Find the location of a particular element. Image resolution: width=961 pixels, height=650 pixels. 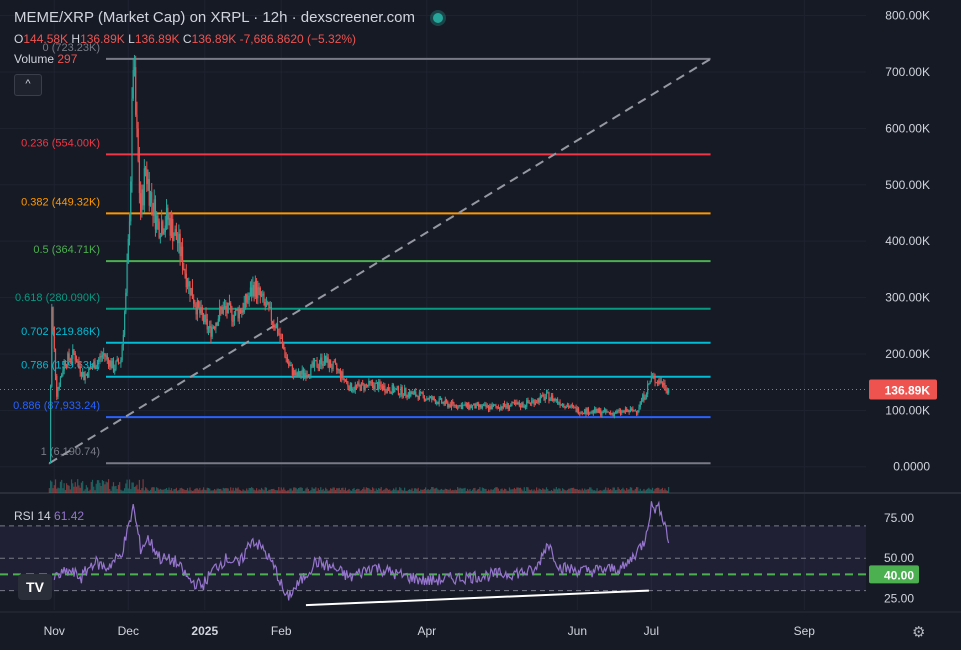

price-tick-label: 500.00K is located at coordinates (907, 185).